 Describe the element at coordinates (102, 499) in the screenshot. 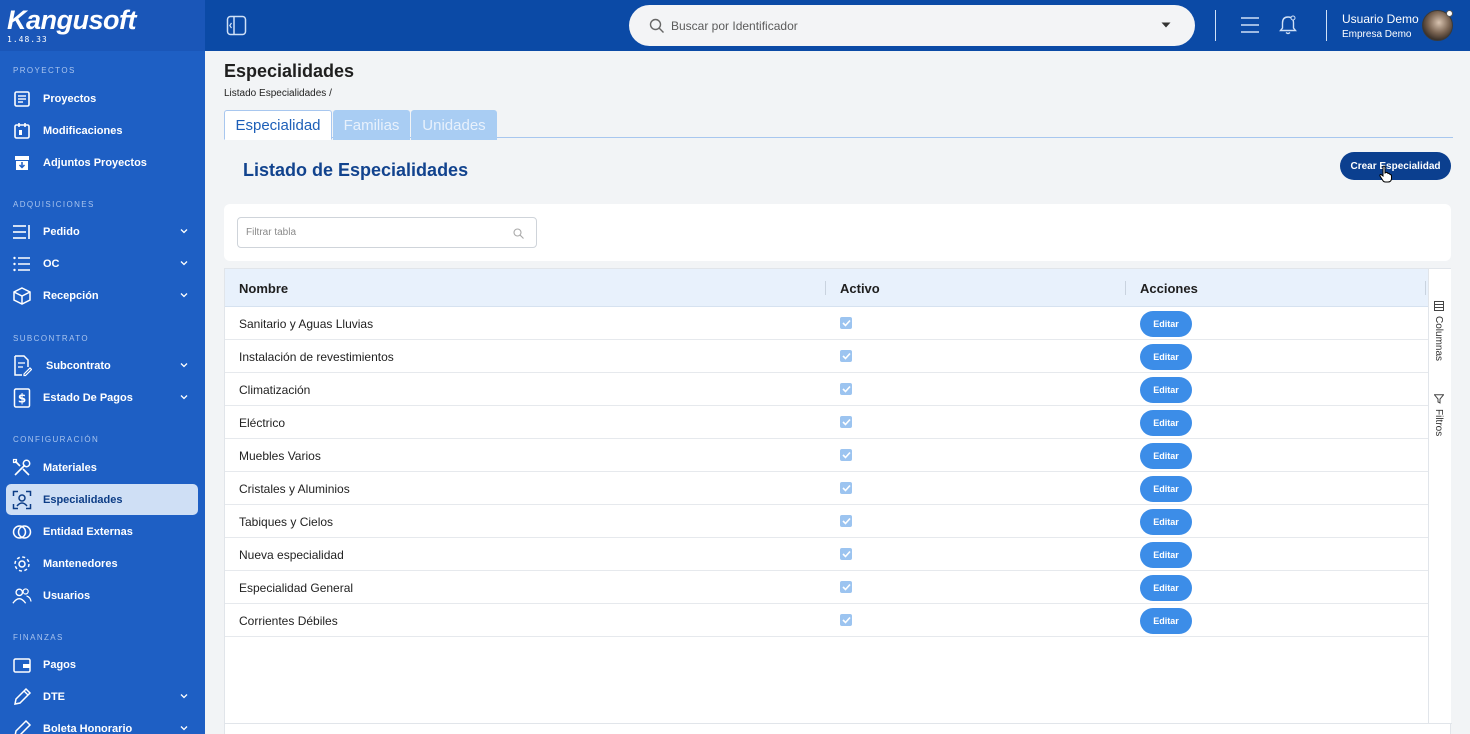

I see `sidebar-item-especialidades: Especialidades` at that location.